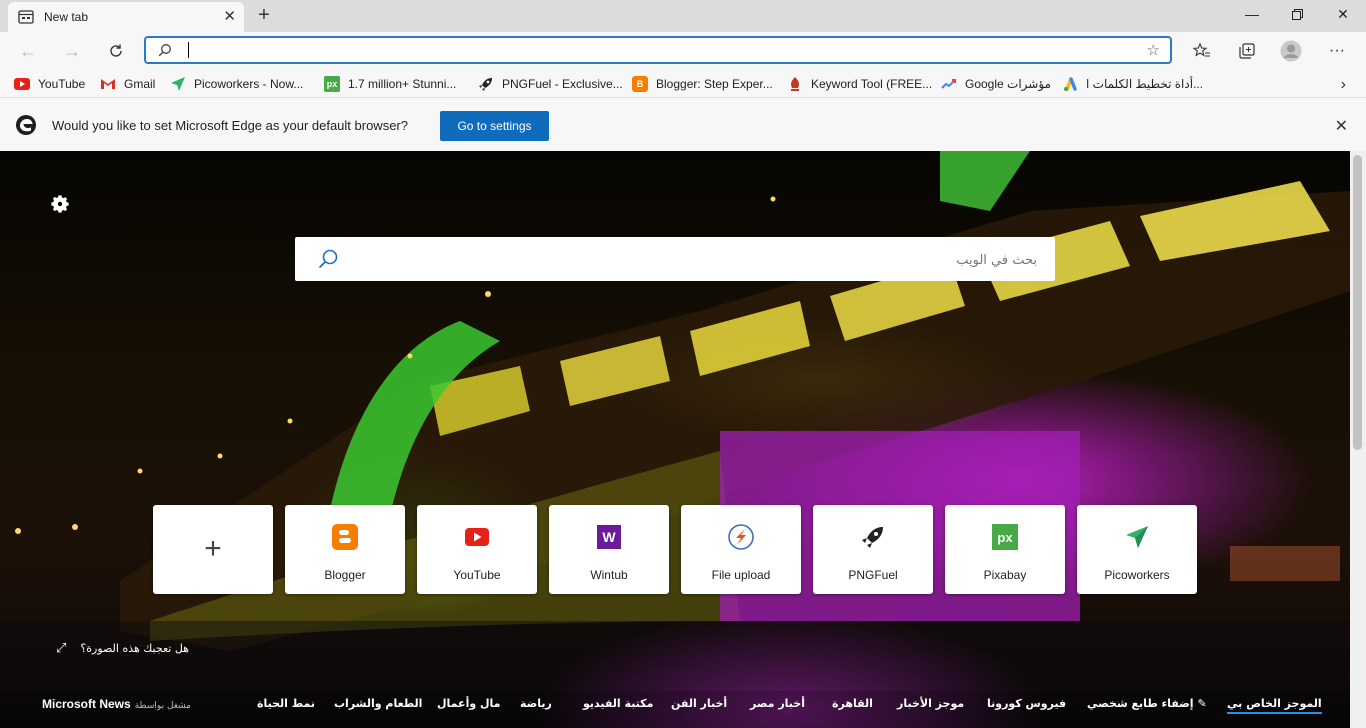  I want to click on blogger-icon: B, so click(640, 84).